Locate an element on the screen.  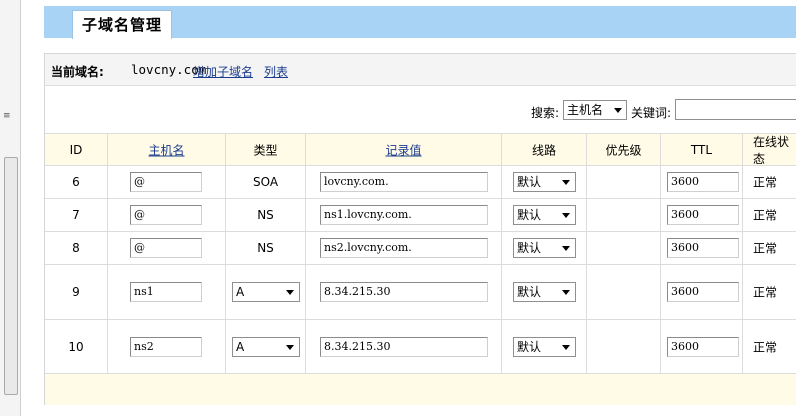
table-row: 8 @ NS ns2.lovcny.com. 默认 3600 正常 is located at coordinates (420, 247).